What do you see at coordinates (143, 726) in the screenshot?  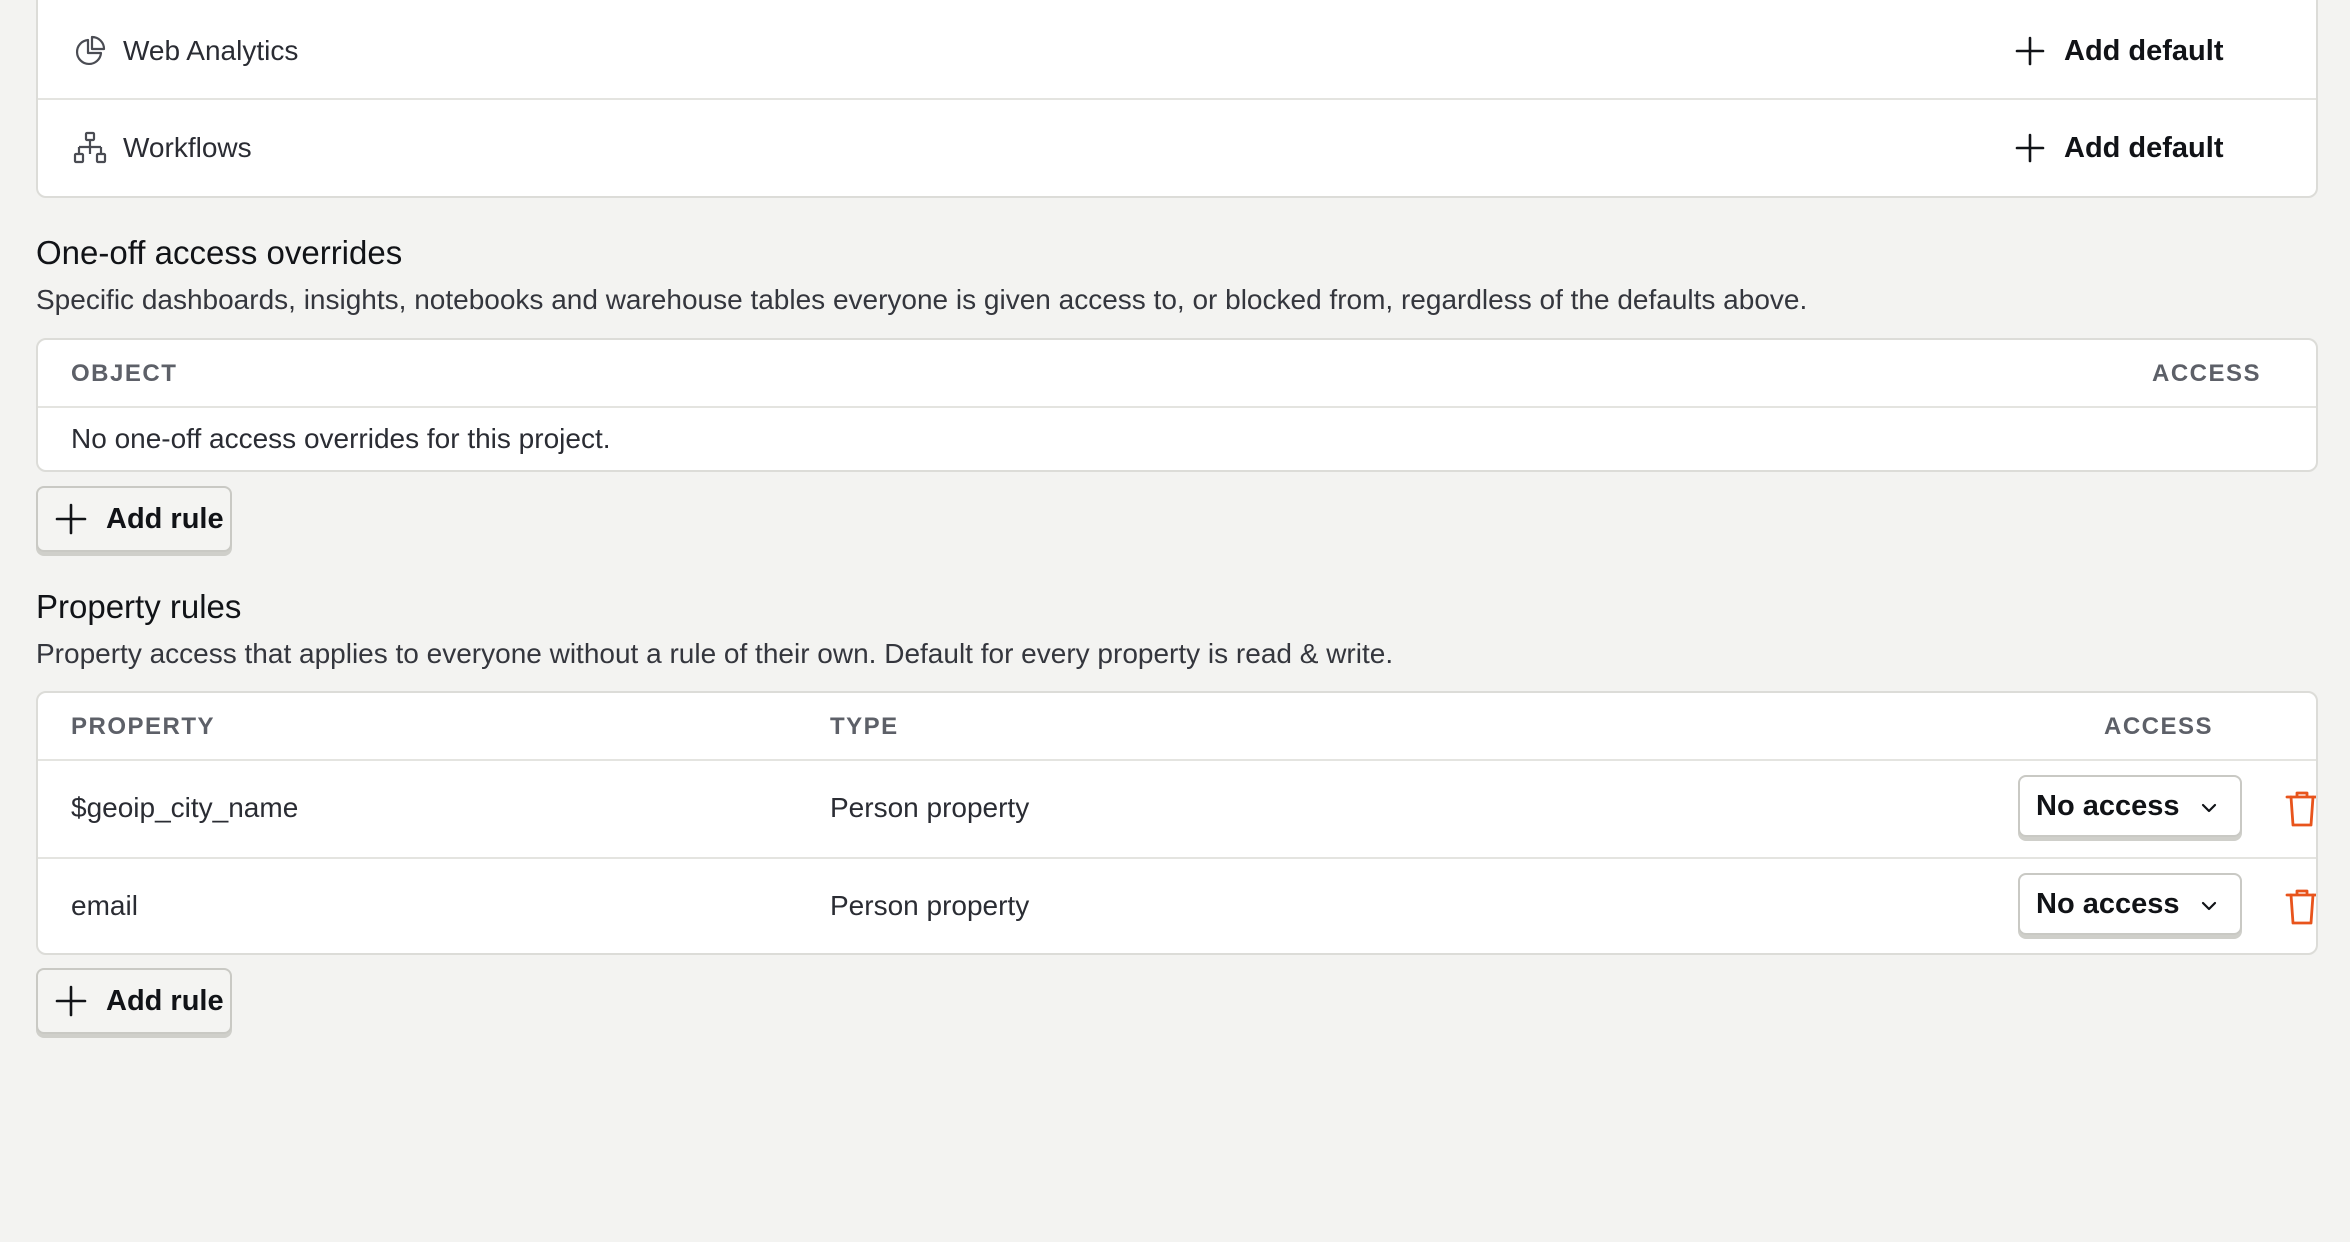 I see `column-property: PROPERTY` at bounding box center [143, 726].